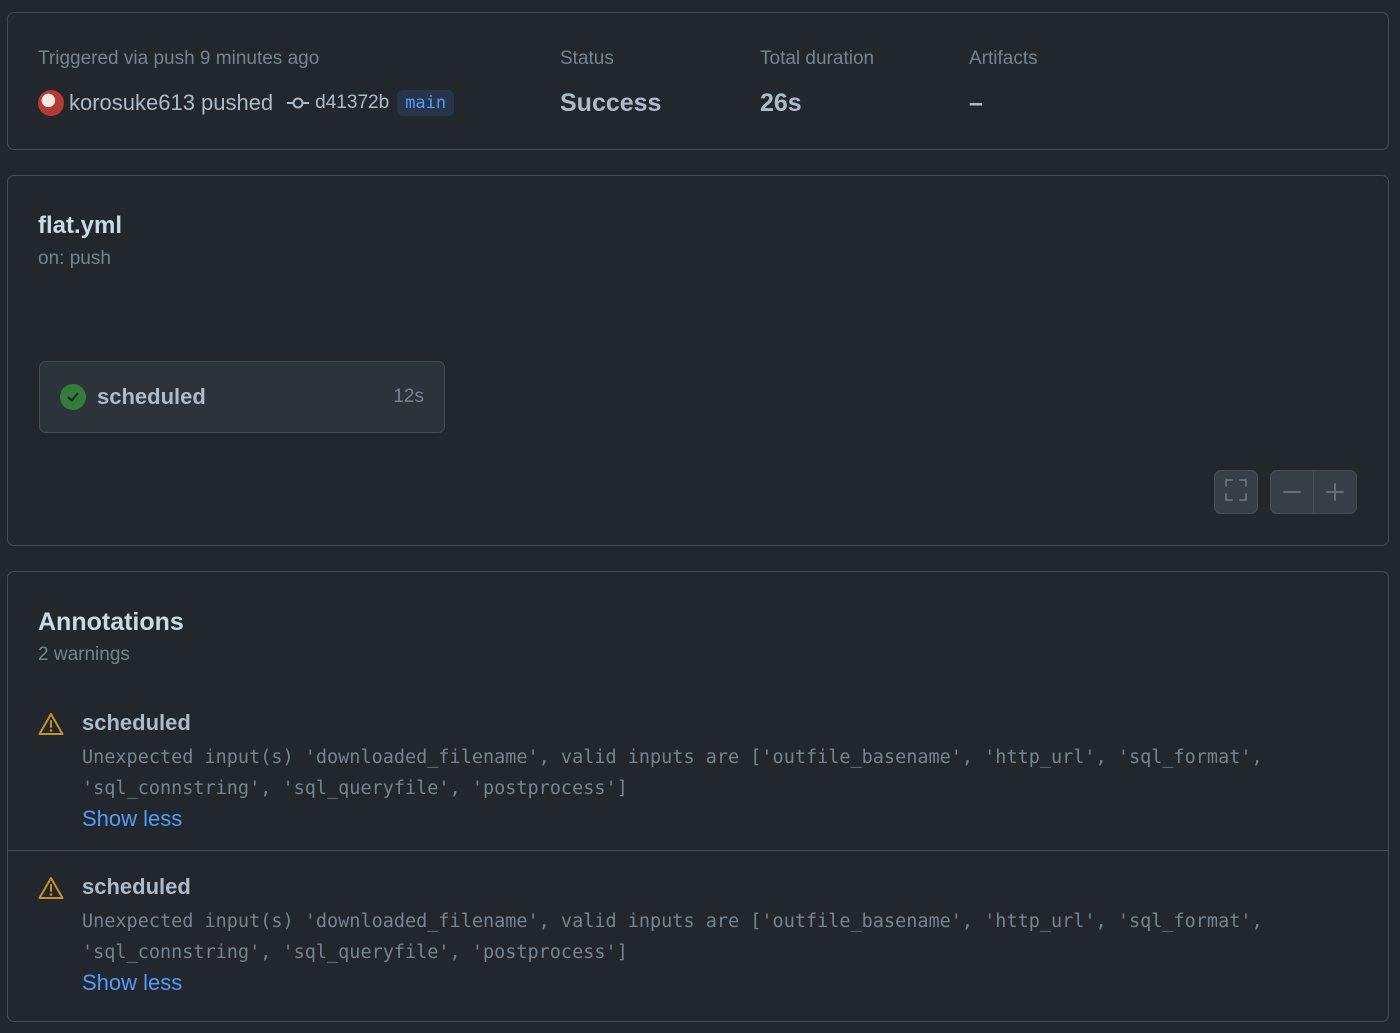 The height and width of the screenshot is (1033, 1400). Describe the element at coordinates (610, 82) in the screenshot. I see `status-section: Status Success` at that location.